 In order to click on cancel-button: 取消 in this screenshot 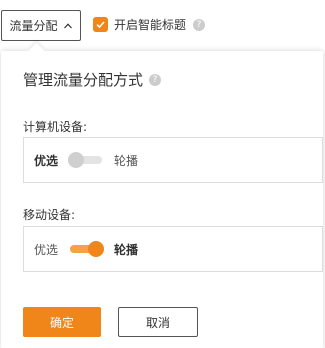, I will do `click(158, 322)`.